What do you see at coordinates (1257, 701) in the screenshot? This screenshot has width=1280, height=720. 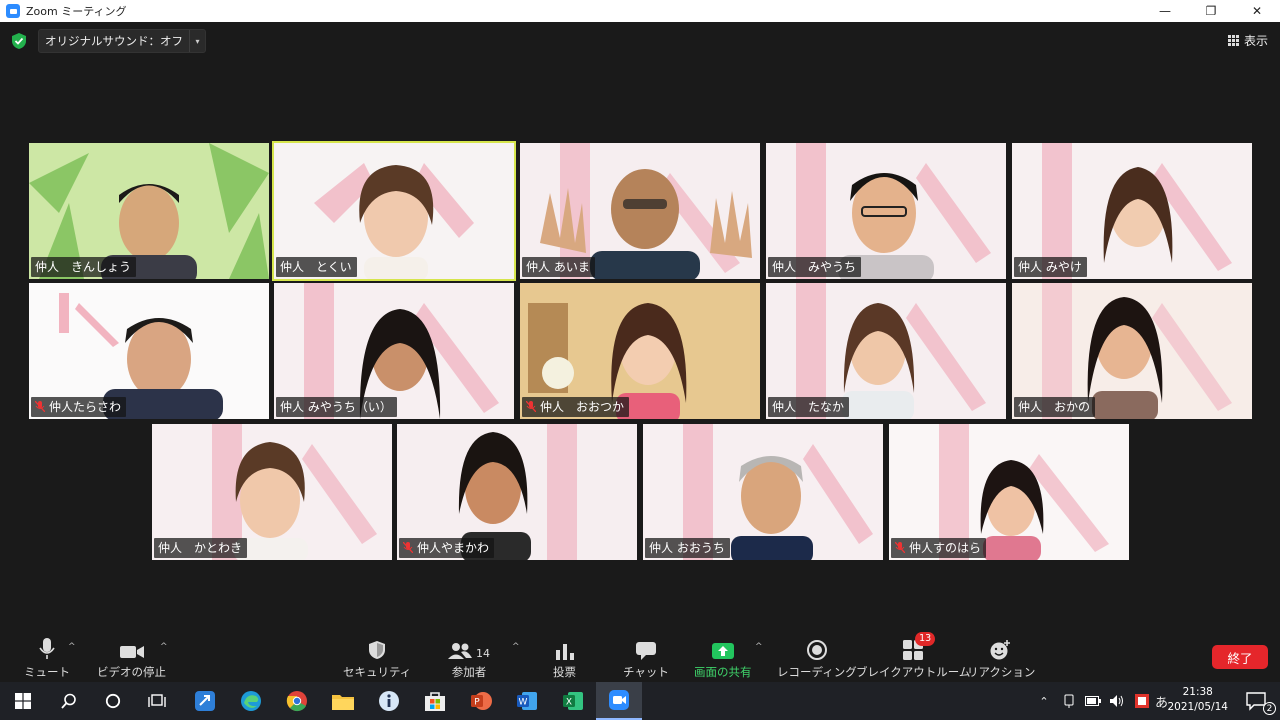 I see `action-center-button: 2` at bounding box center [1257, 701].